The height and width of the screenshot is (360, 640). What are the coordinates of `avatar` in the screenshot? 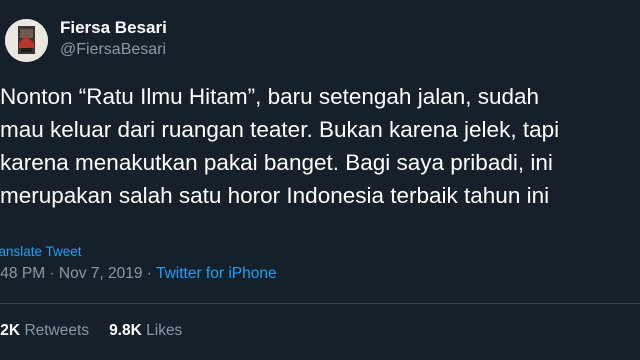 It's located at (26, 40).